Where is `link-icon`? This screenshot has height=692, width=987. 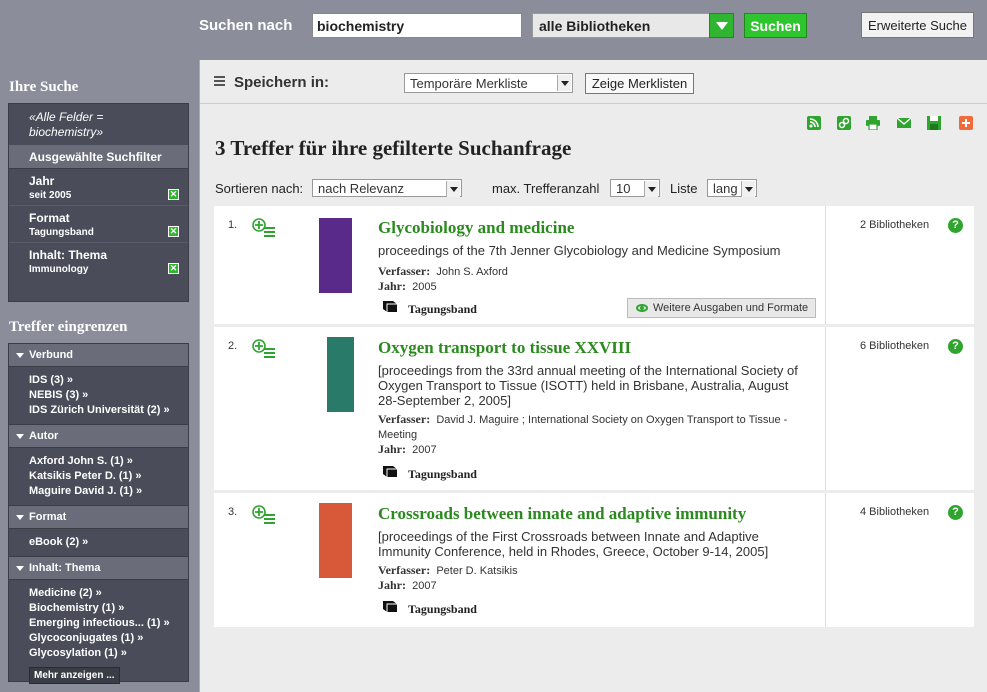 link-icon is located at coordinates (844, 123).